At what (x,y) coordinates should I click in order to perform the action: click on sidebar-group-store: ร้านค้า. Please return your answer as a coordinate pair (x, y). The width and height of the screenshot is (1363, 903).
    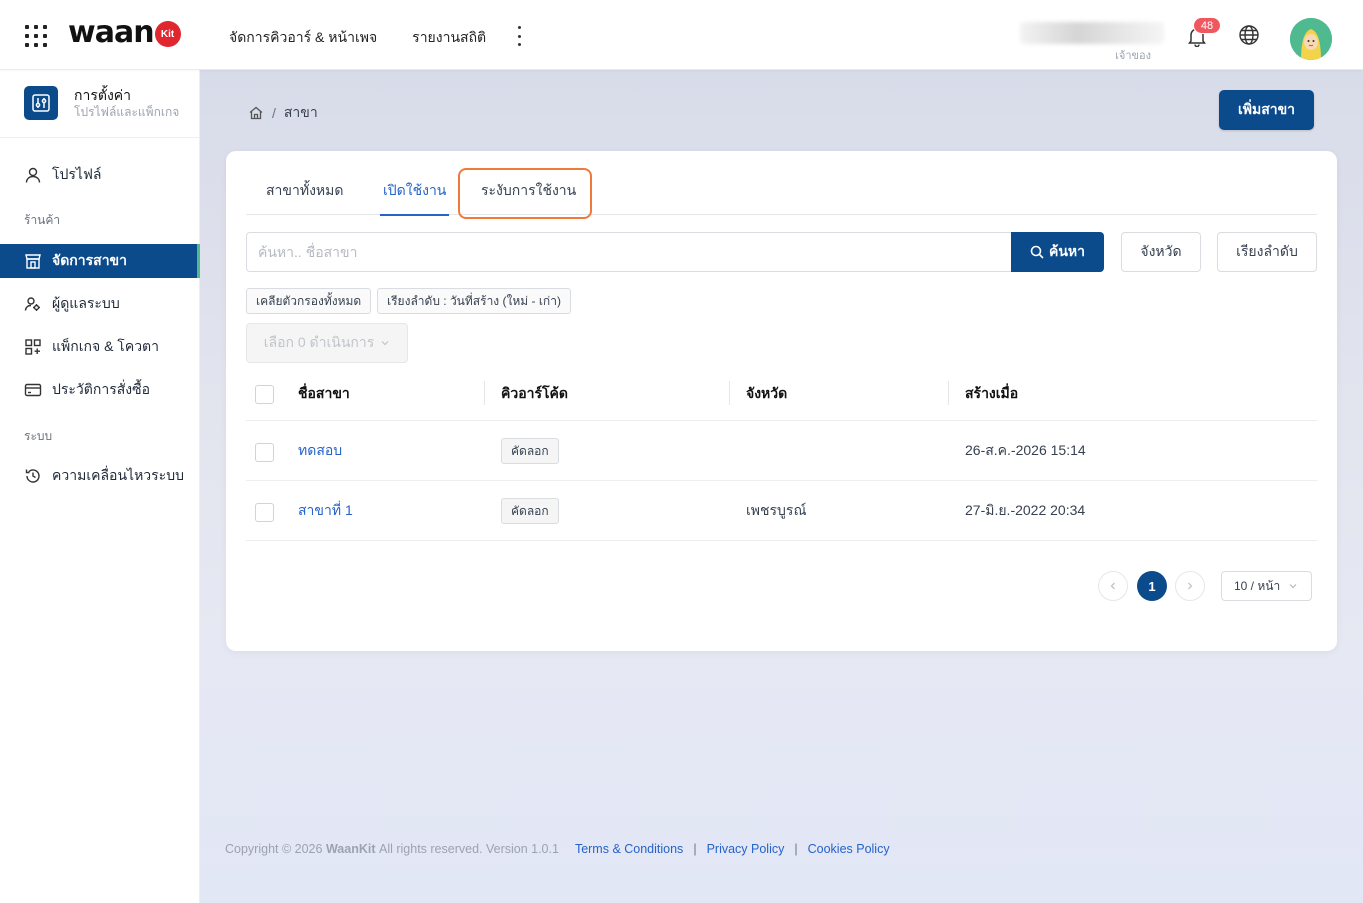
    Looking at the image, I should click on (42, 220).